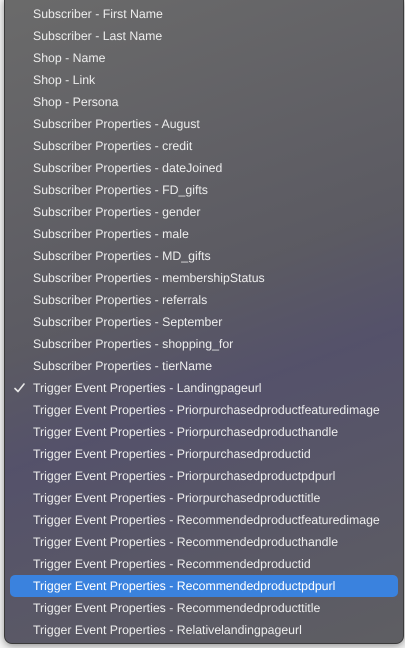 The height and width of the screenshot is (648, 405). What do you see at coordinates (204, 190) in the screenshot?
I see `menu-item: Subscriber Properties - FD_gifts` at bounding box center [204, 190].